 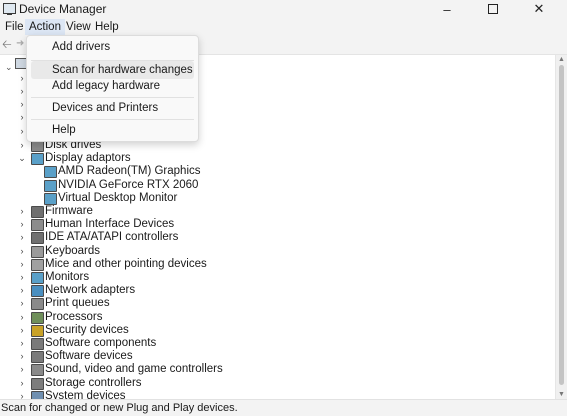 What do you see at coordinates (85, 394) in the screenshot?
I see `tree-item-label: System devices` at bounding box center [85, 394].